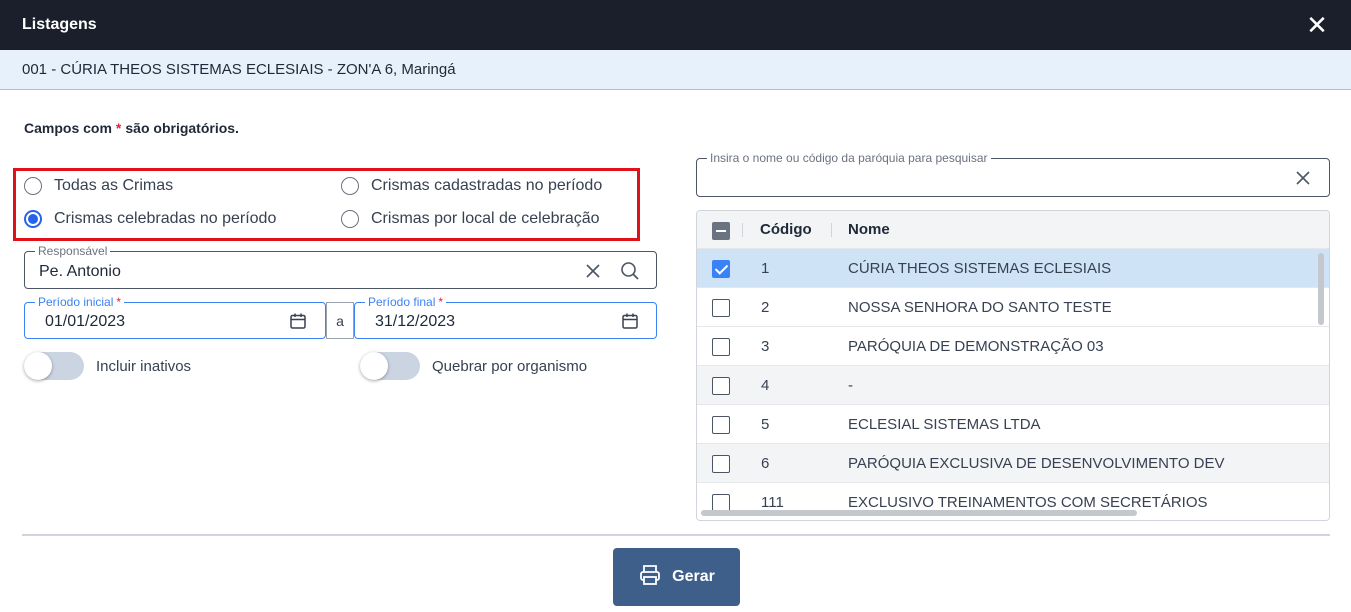 This screenshot has width=1351, height=612. I want to click on periodo-inicial-value: 01/01/2023, so click(85, 321).